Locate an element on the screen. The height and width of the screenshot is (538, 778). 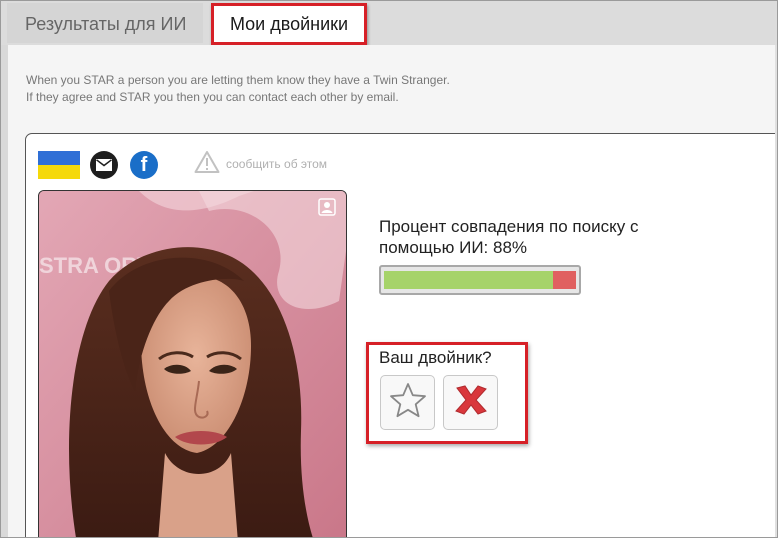
flag-ukraine-icon is located at coordinates (59, 165).